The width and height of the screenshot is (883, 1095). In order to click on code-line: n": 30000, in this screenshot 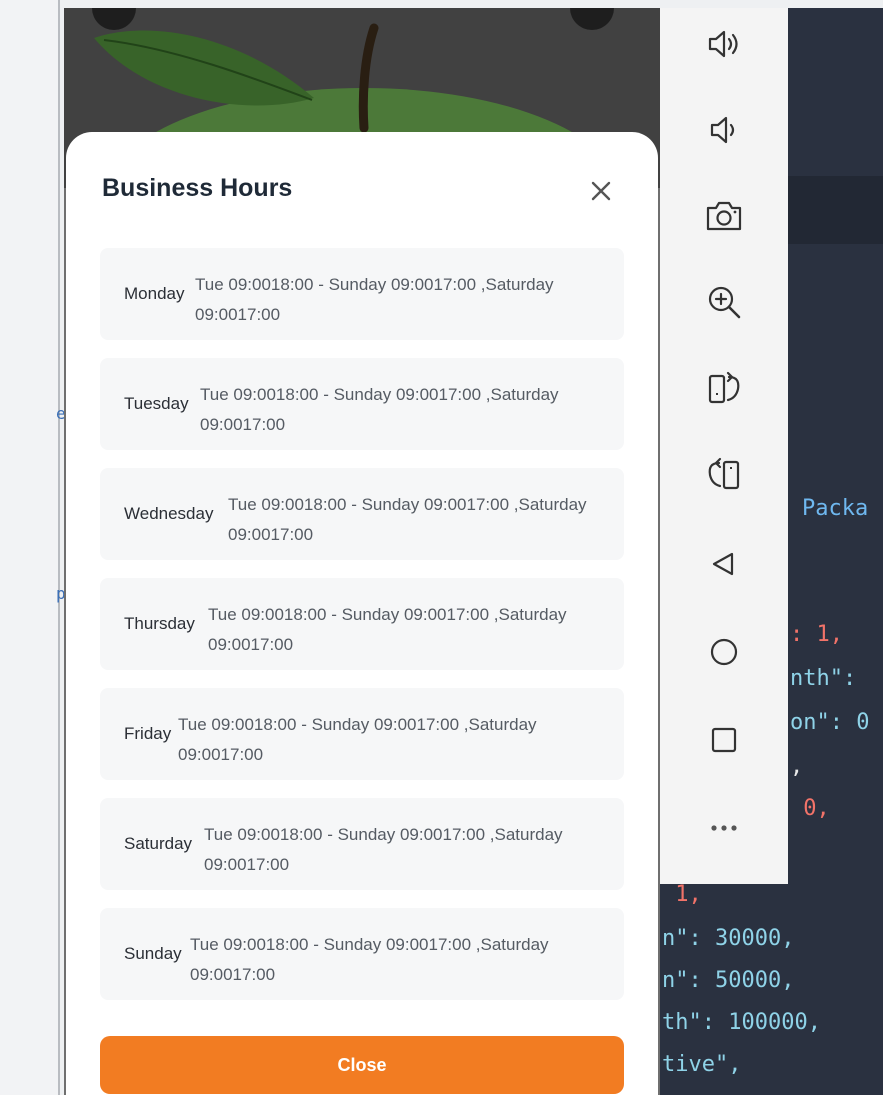, I will do `click(728, 938)`.